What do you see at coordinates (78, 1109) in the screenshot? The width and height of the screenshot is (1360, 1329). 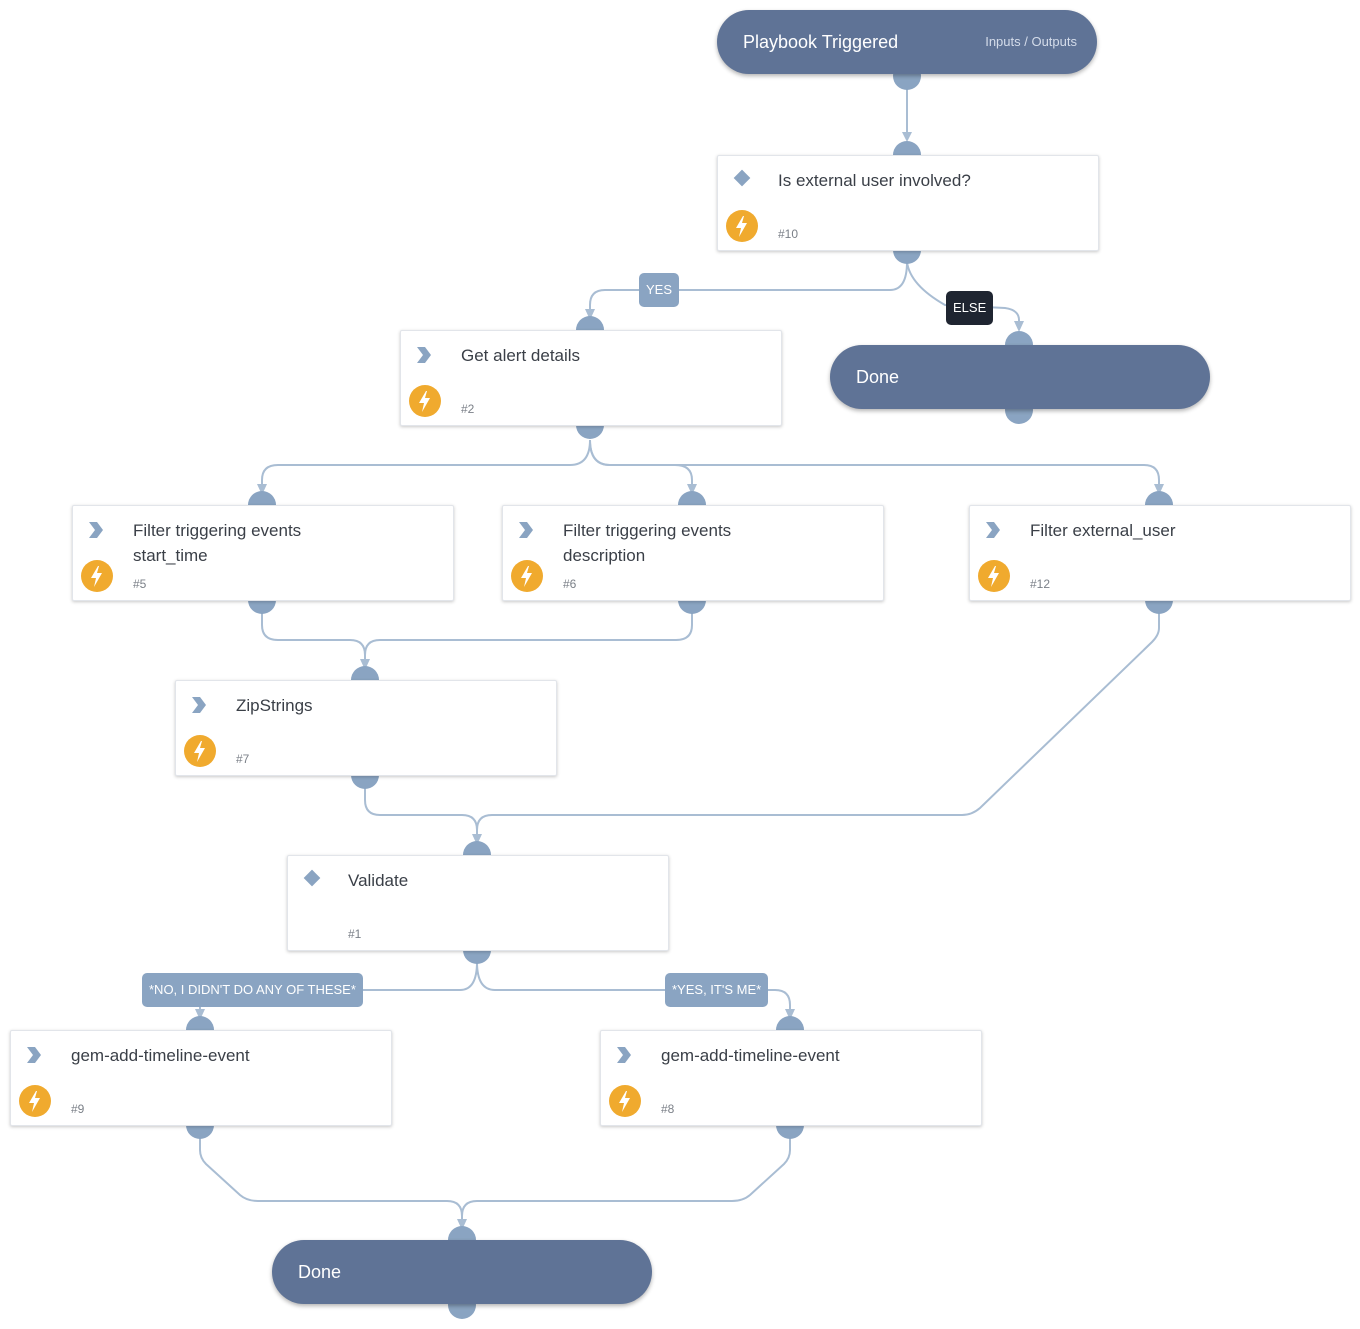 I see `task-number: #9` at bounding box center [78, 1109].